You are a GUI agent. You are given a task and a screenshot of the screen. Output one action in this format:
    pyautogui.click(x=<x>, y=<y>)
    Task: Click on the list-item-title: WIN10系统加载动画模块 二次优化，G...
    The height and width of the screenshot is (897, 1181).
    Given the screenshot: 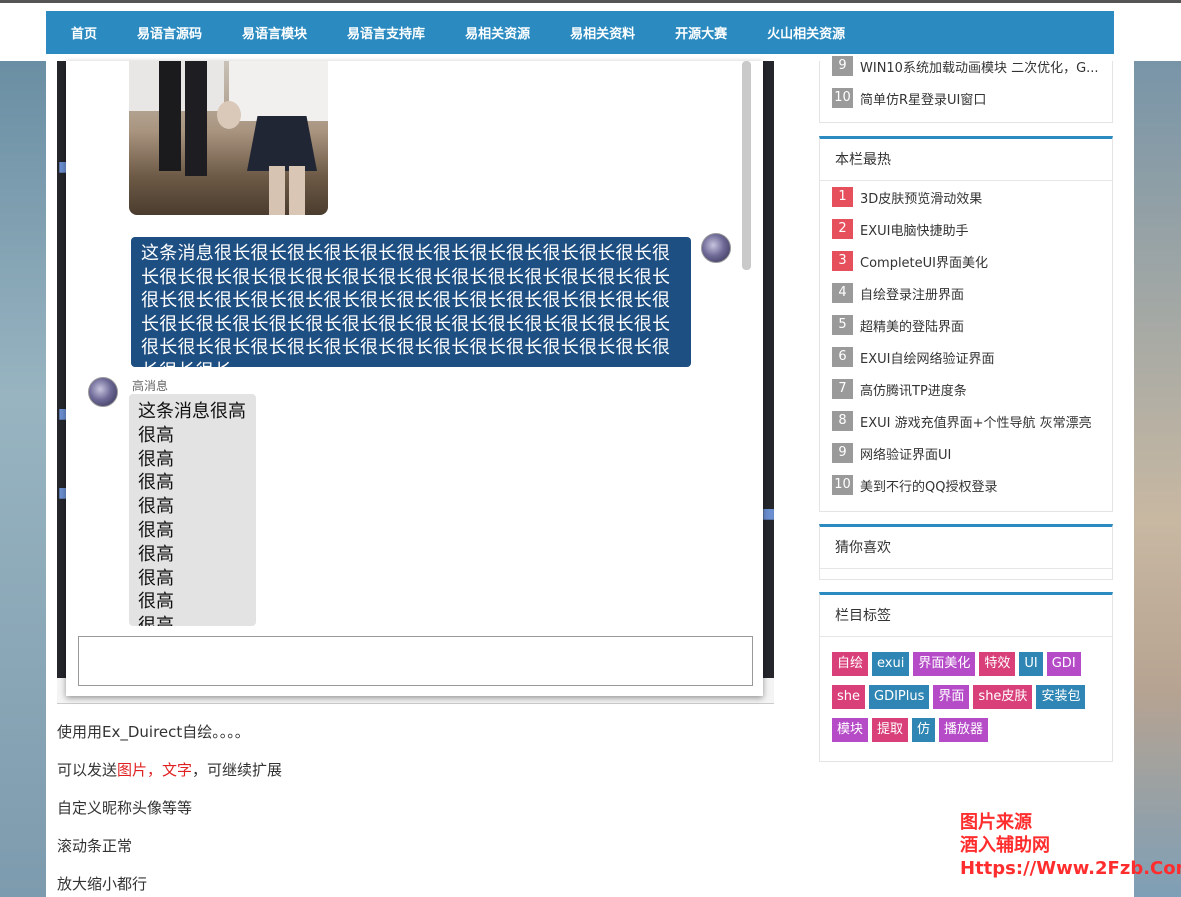 What is the action you would take?
    pyautogui.click(x=979, y=66)
    